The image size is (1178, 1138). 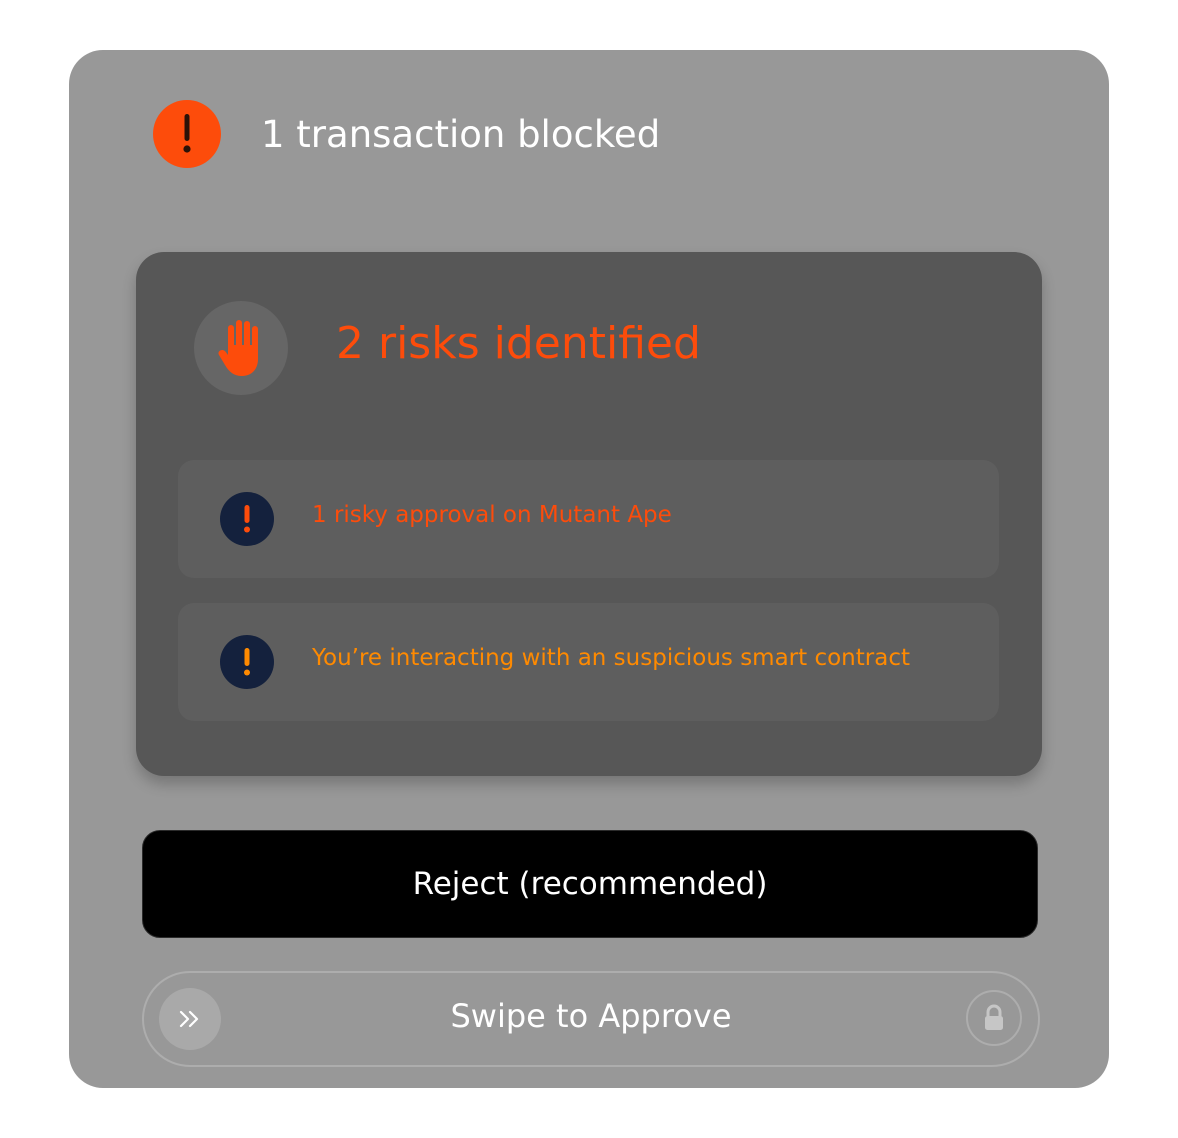 I want to click on lock-icon, so click(x=994, y=1018).